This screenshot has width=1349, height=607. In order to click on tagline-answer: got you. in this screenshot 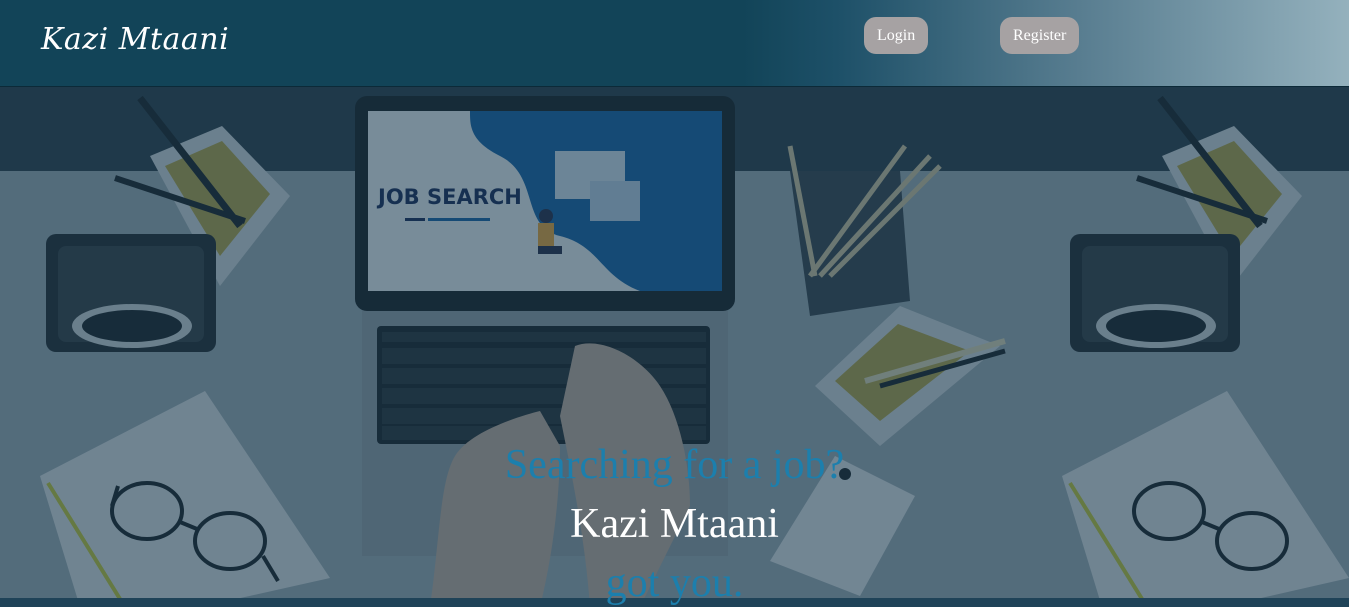, I will do `click(674, 583)`.